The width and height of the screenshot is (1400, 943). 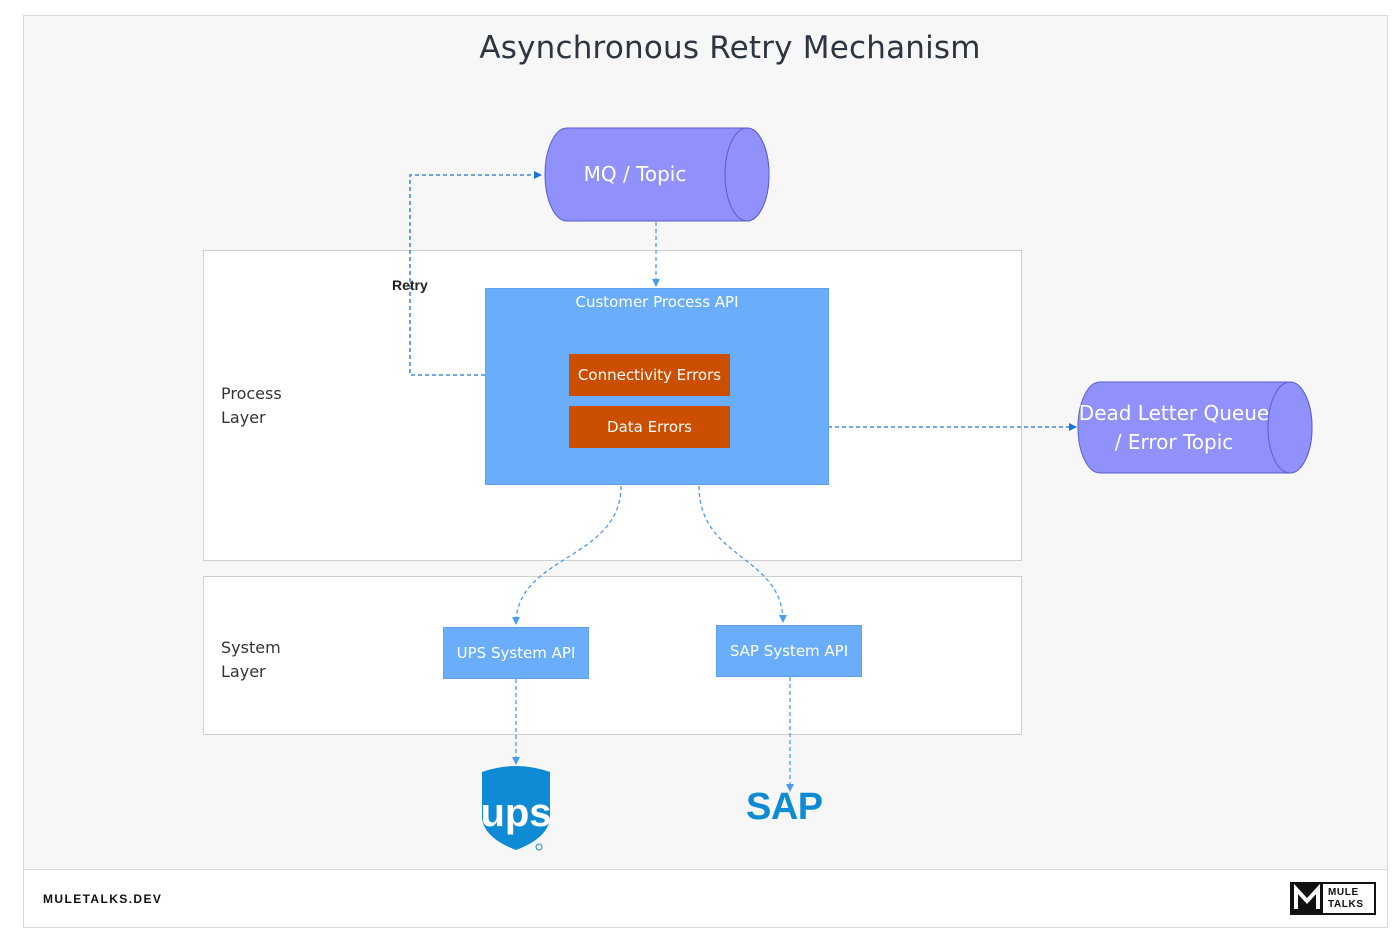 I want to click on sap-system-api: SAP System API, so click(x=789, y=651).